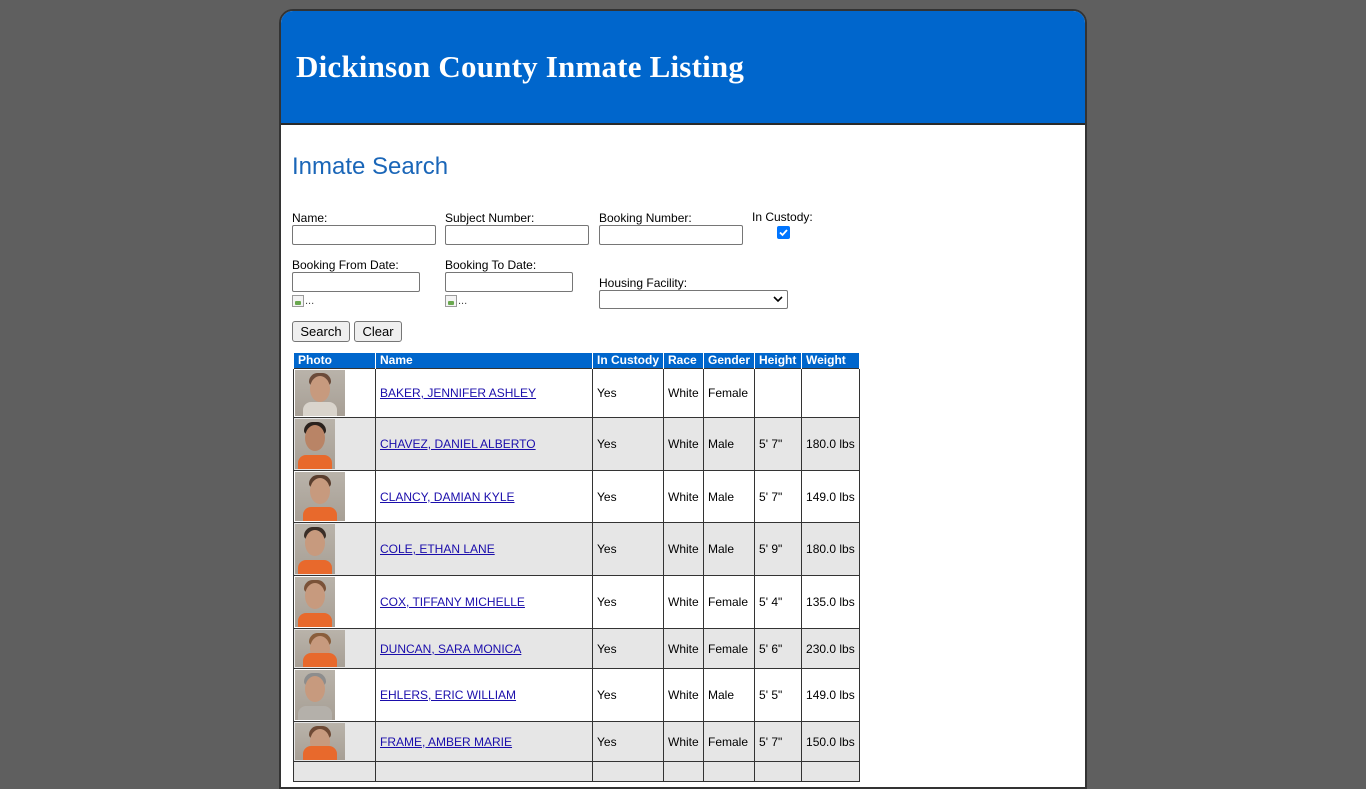 This screenshot has width=1366, height=789. Describe the element at coordinates (321, 331) in the screenshot. I see `search-button: Search` at that location.